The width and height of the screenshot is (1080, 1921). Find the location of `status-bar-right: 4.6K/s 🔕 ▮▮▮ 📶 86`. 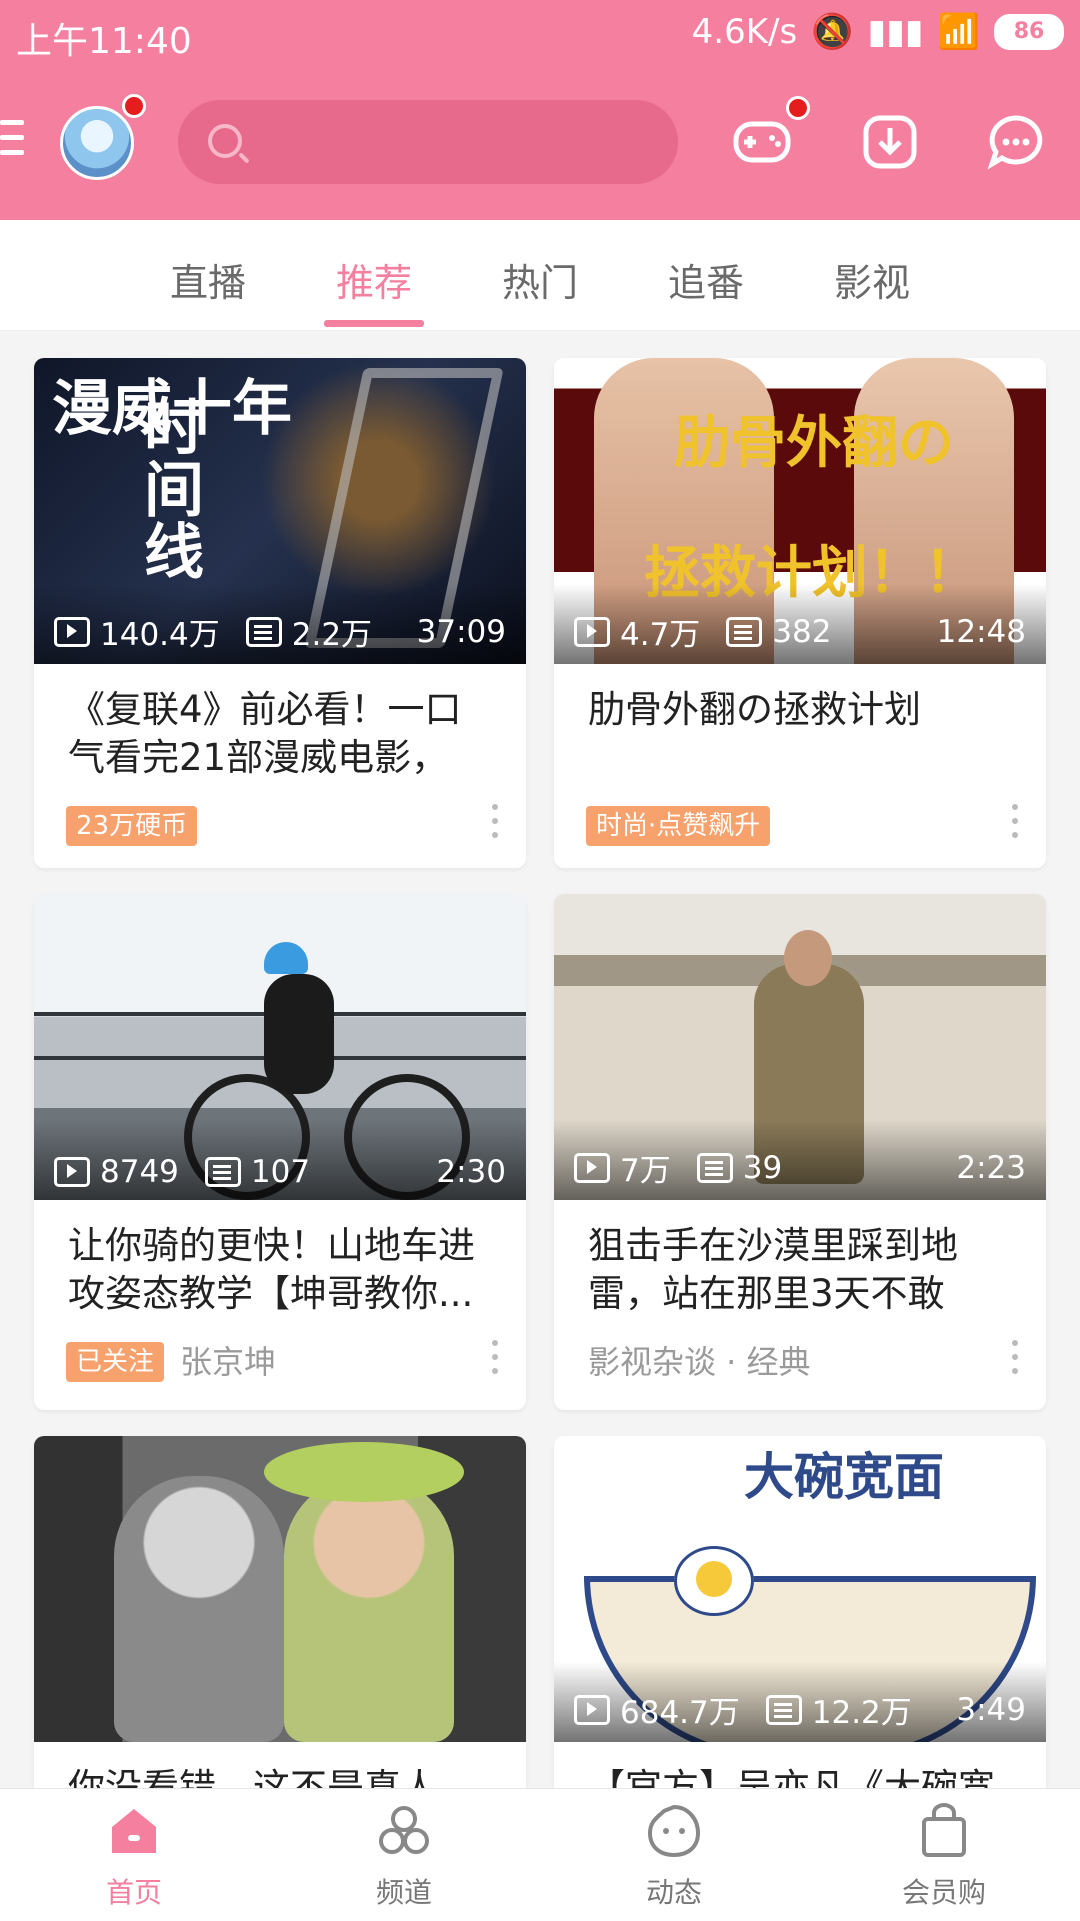

status-bar-right: 4.6K/s 🔕 ▮▮▮ 📶 86 is located at coordinates (878, 32).